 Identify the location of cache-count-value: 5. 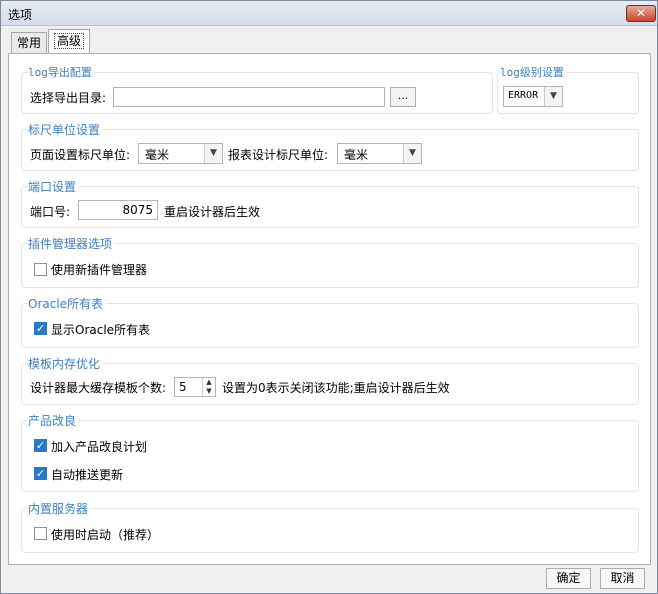
(183, 387).